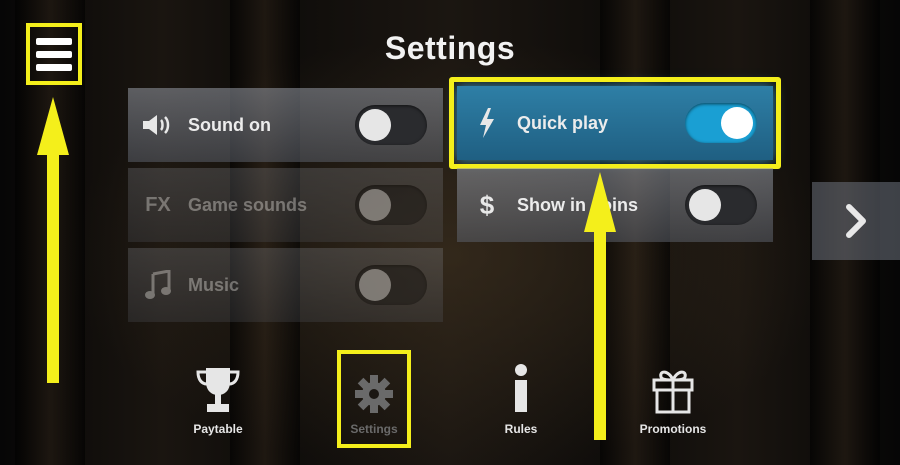  I want to click on setting-label: Music, so click(214, 284).